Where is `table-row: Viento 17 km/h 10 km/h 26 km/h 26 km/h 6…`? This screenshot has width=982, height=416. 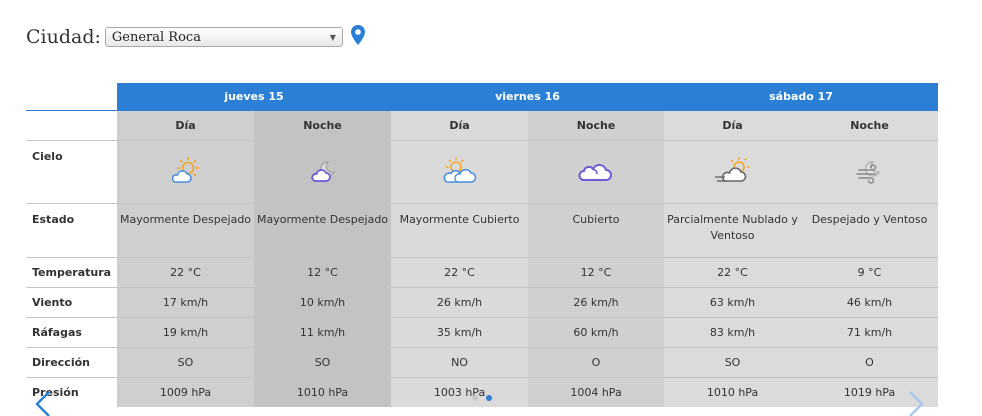
table-row: Viento 17 km/h 10 km/h 26 km/h 26 km/h 6… is located at coordinates (482, 302).